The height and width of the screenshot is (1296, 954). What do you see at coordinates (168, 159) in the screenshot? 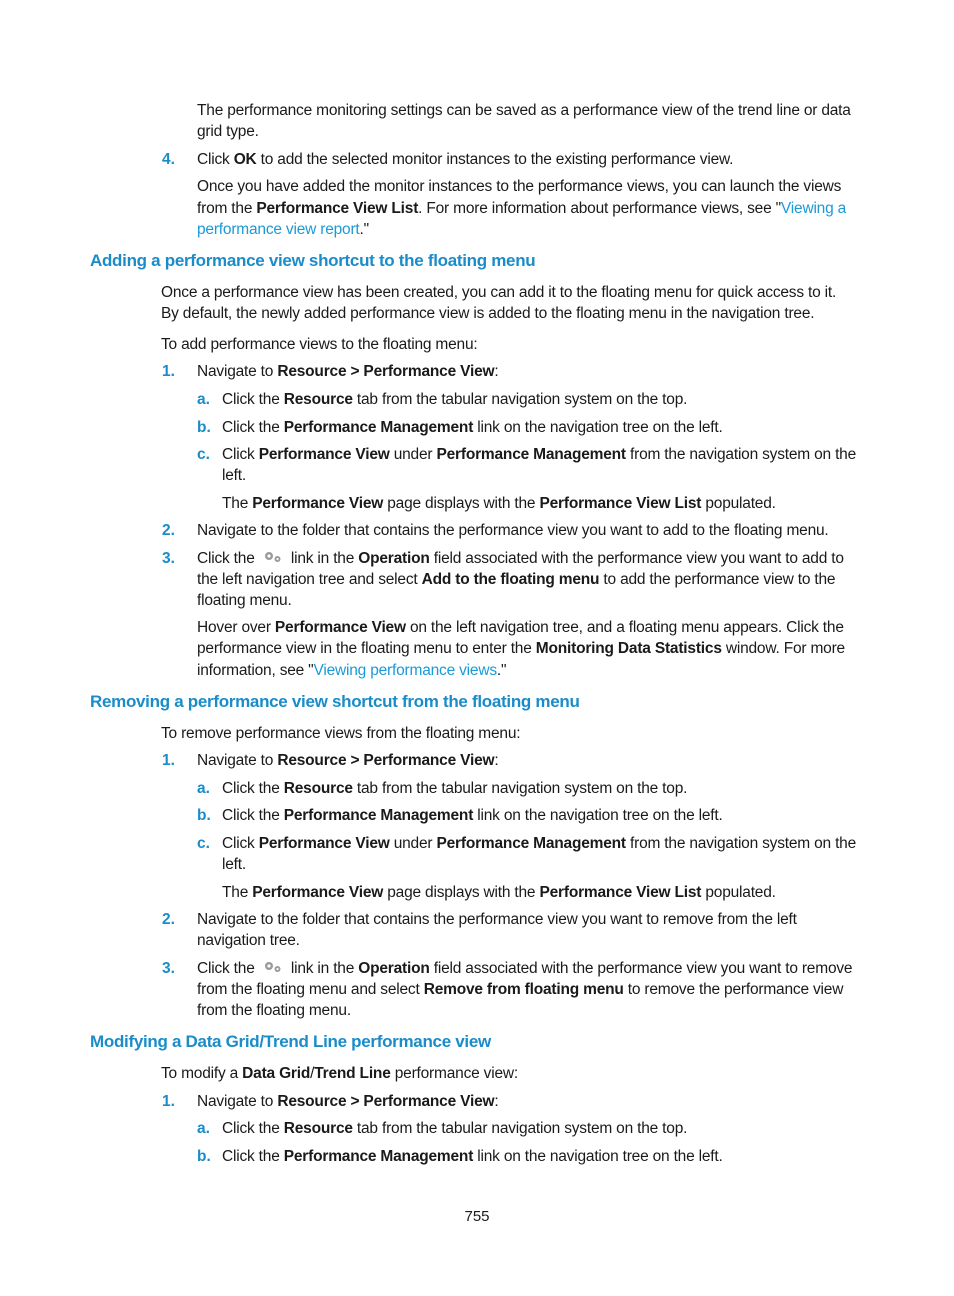
I see `step-number: 4.` at bounding box center [168, 159].